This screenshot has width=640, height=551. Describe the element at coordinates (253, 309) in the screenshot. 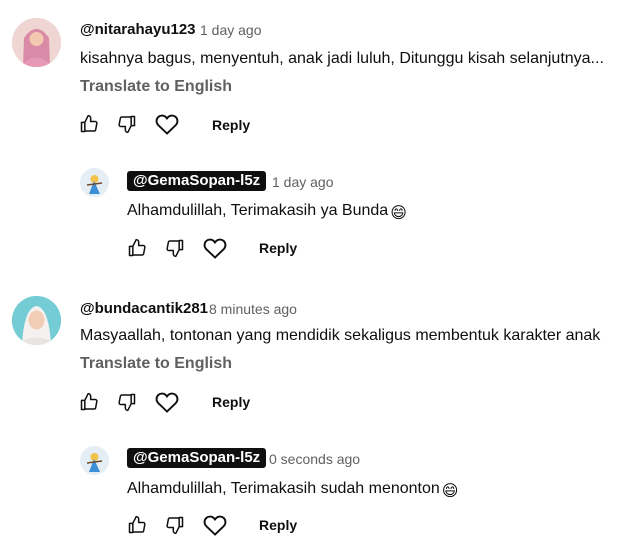

I see `comment-timestamp: 8 minutes ago` at that location.